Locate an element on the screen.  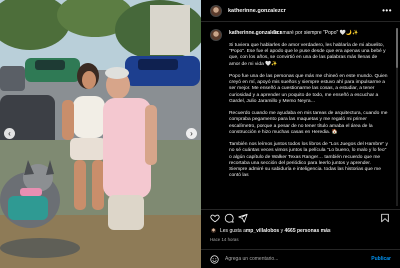
caption-lead: Te amaré por siempre "Popo" 🤍🌙✨ is located at coordinates (316, 33).